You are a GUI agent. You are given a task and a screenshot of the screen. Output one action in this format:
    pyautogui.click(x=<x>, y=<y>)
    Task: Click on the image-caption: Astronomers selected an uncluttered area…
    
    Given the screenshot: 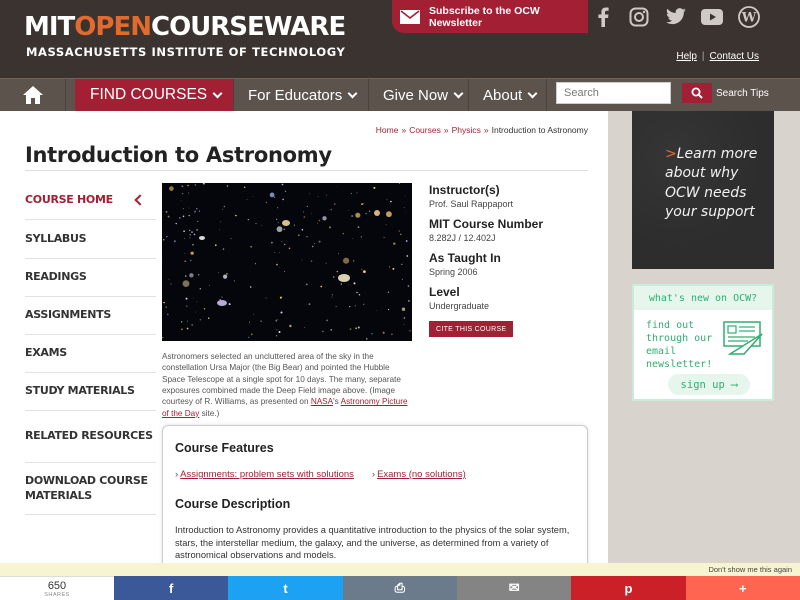 What is the action you would take?
    pyautogui.click(x=288, y=385)
    